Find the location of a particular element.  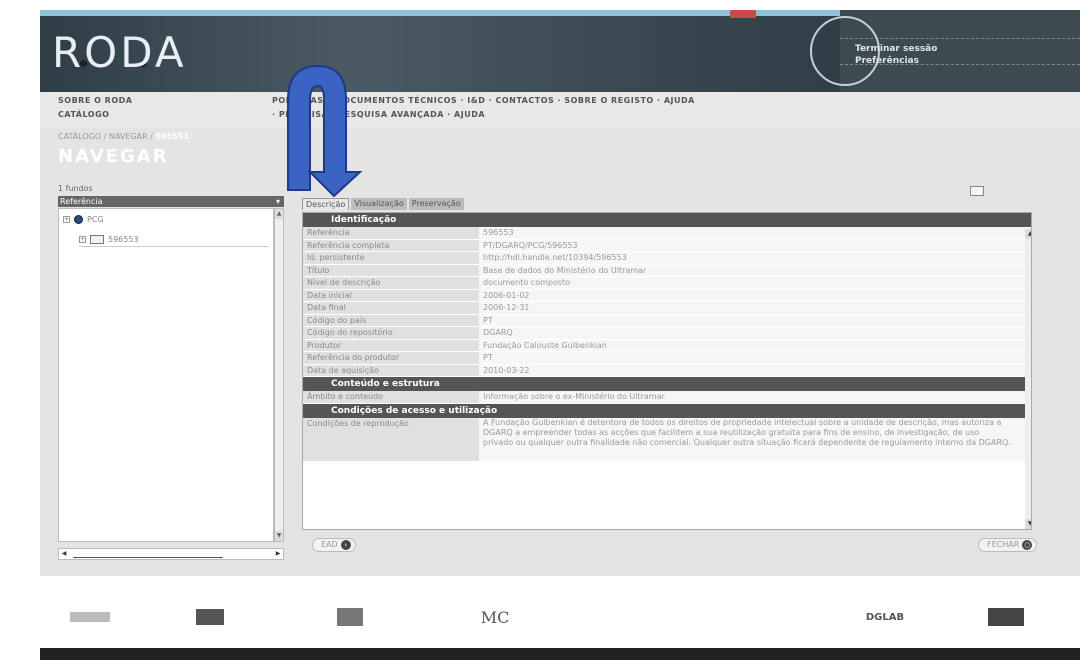

field-key: Referência completa is located at coordinates (391, 245).